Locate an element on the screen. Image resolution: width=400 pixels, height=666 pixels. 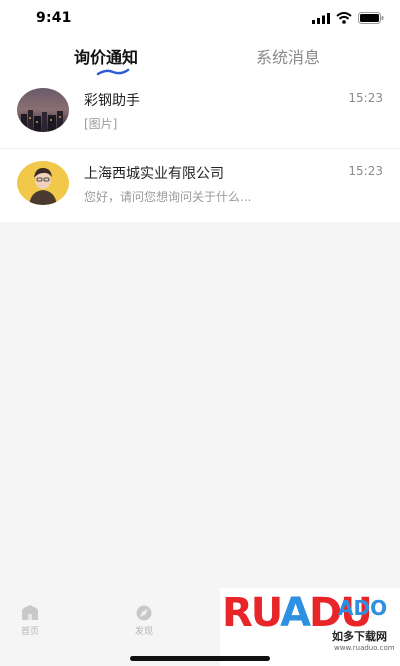
contact-name: 彩钢助手 is located at coordinates (112, 101).